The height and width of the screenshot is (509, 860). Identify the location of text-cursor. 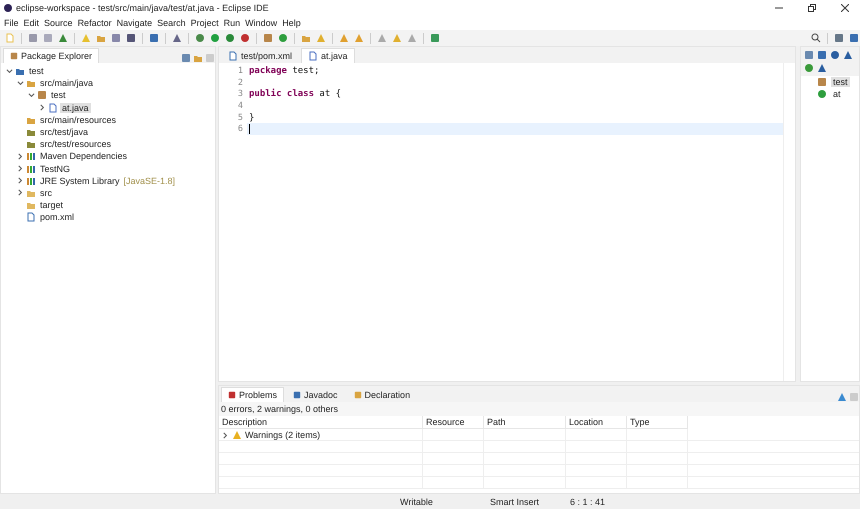
(249, 129).